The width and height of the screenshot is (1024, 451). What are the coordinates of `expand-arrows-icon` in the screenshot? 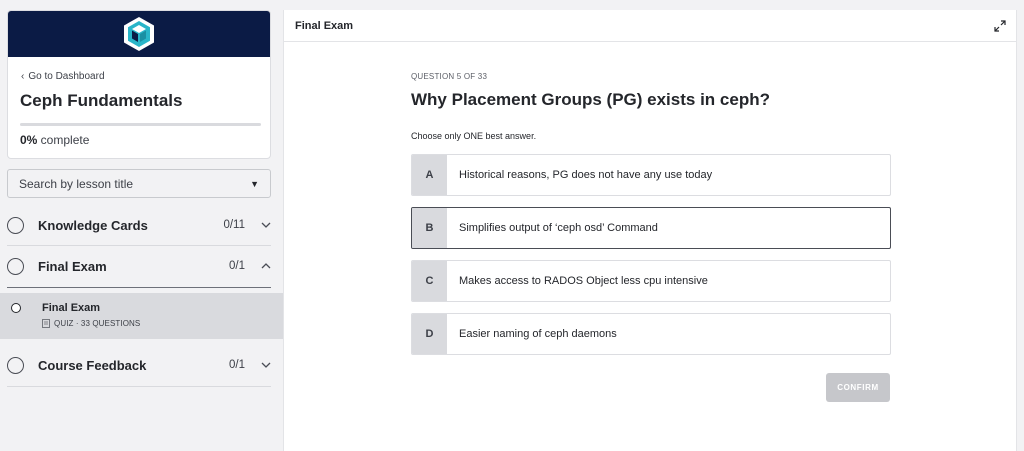 It's located at (1000, 25).